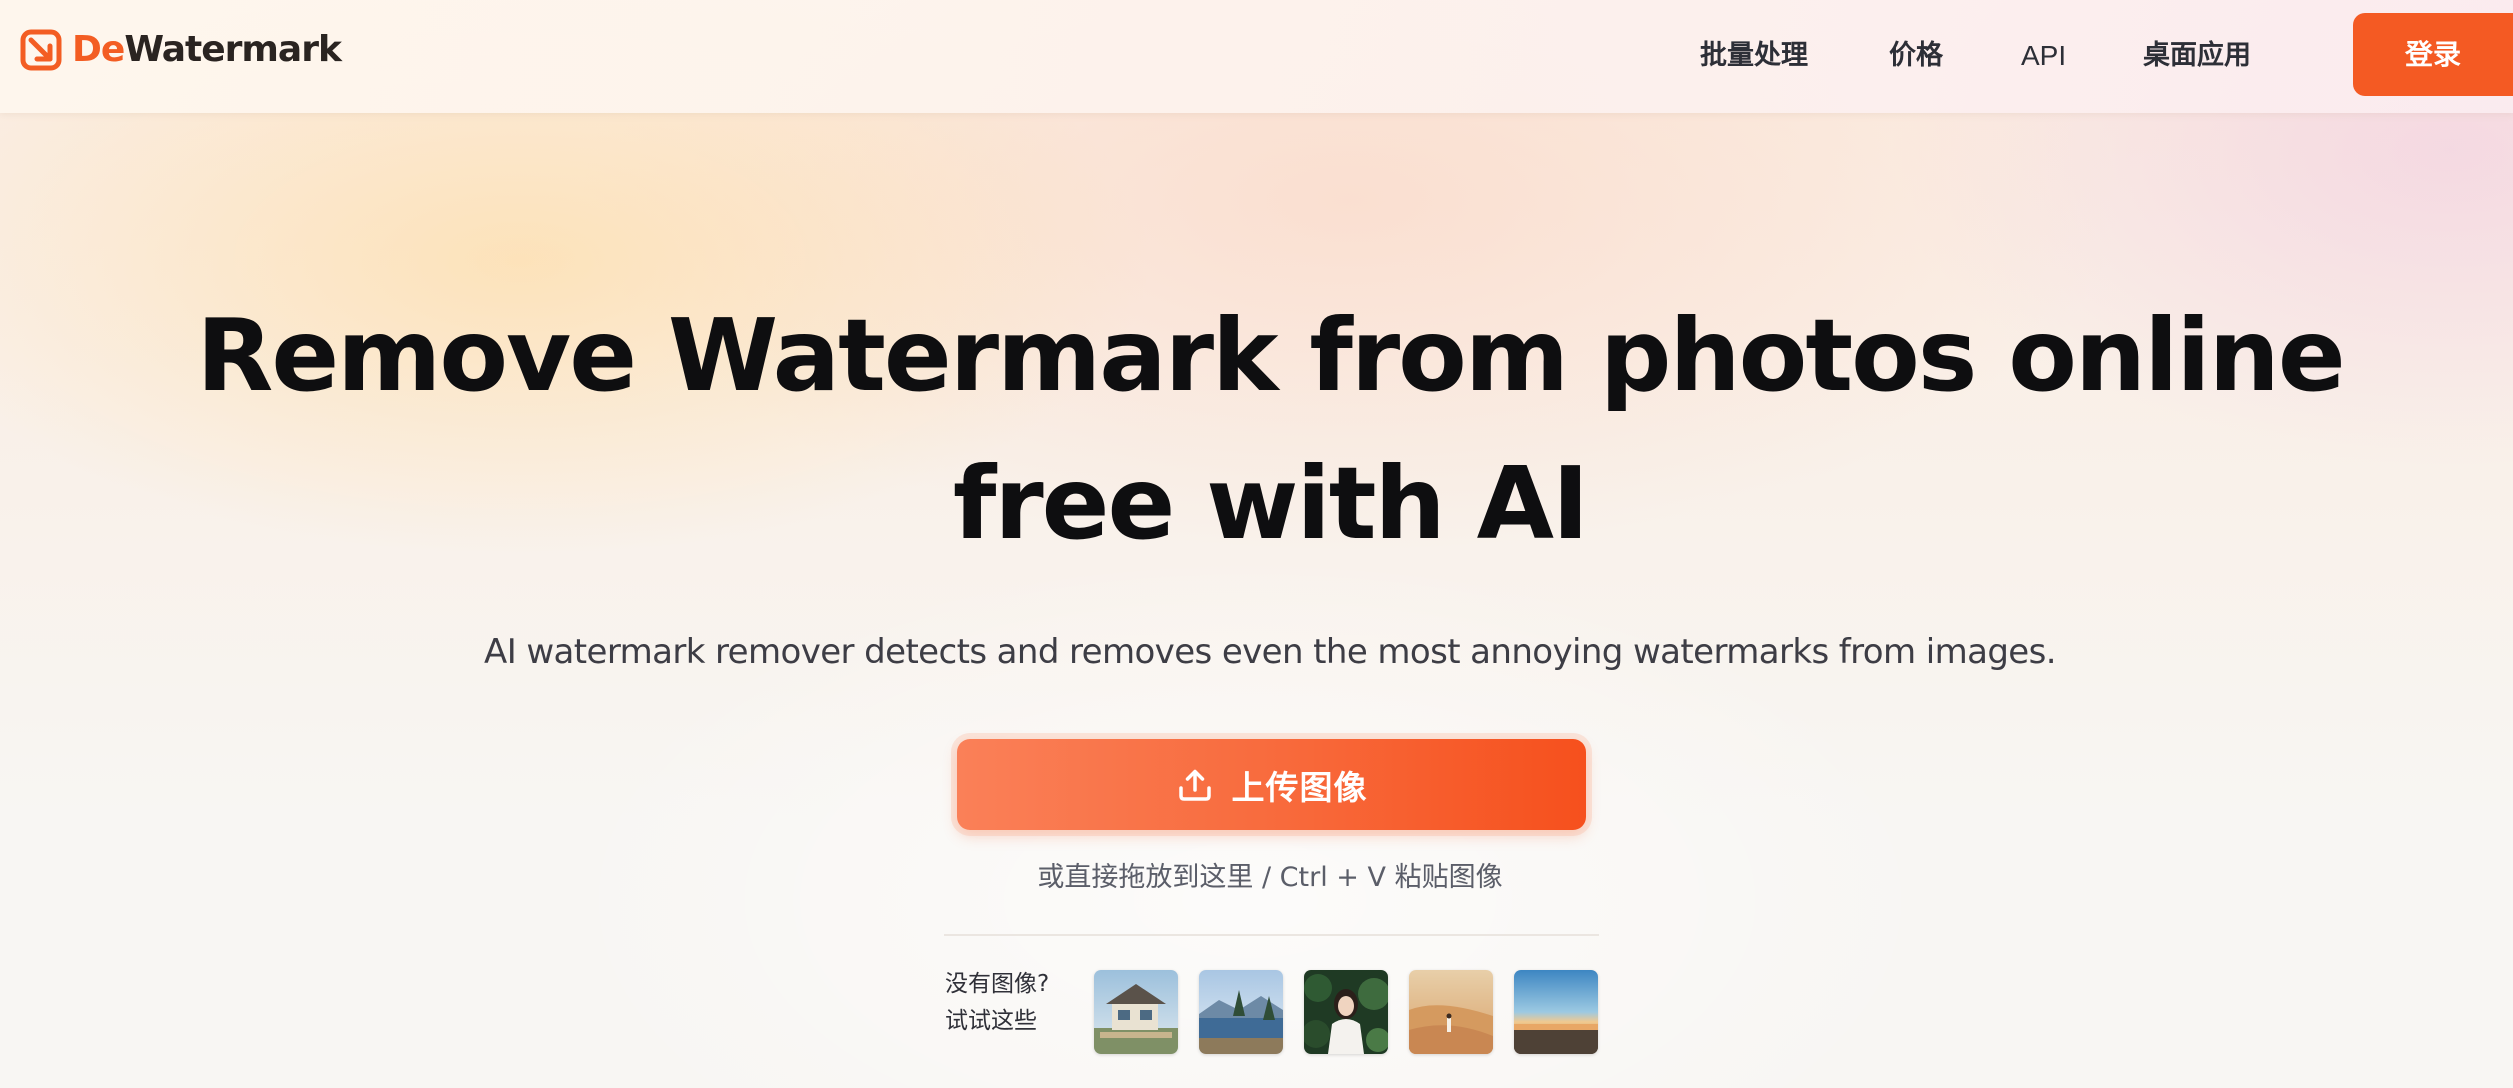 The height and width of the screenshot is (1088, 2513). What do you see at coordinates (991, 1021) in the screenshot?
I see `sample-label-line-2: 试试这些` at bounding box center [991, 1021].